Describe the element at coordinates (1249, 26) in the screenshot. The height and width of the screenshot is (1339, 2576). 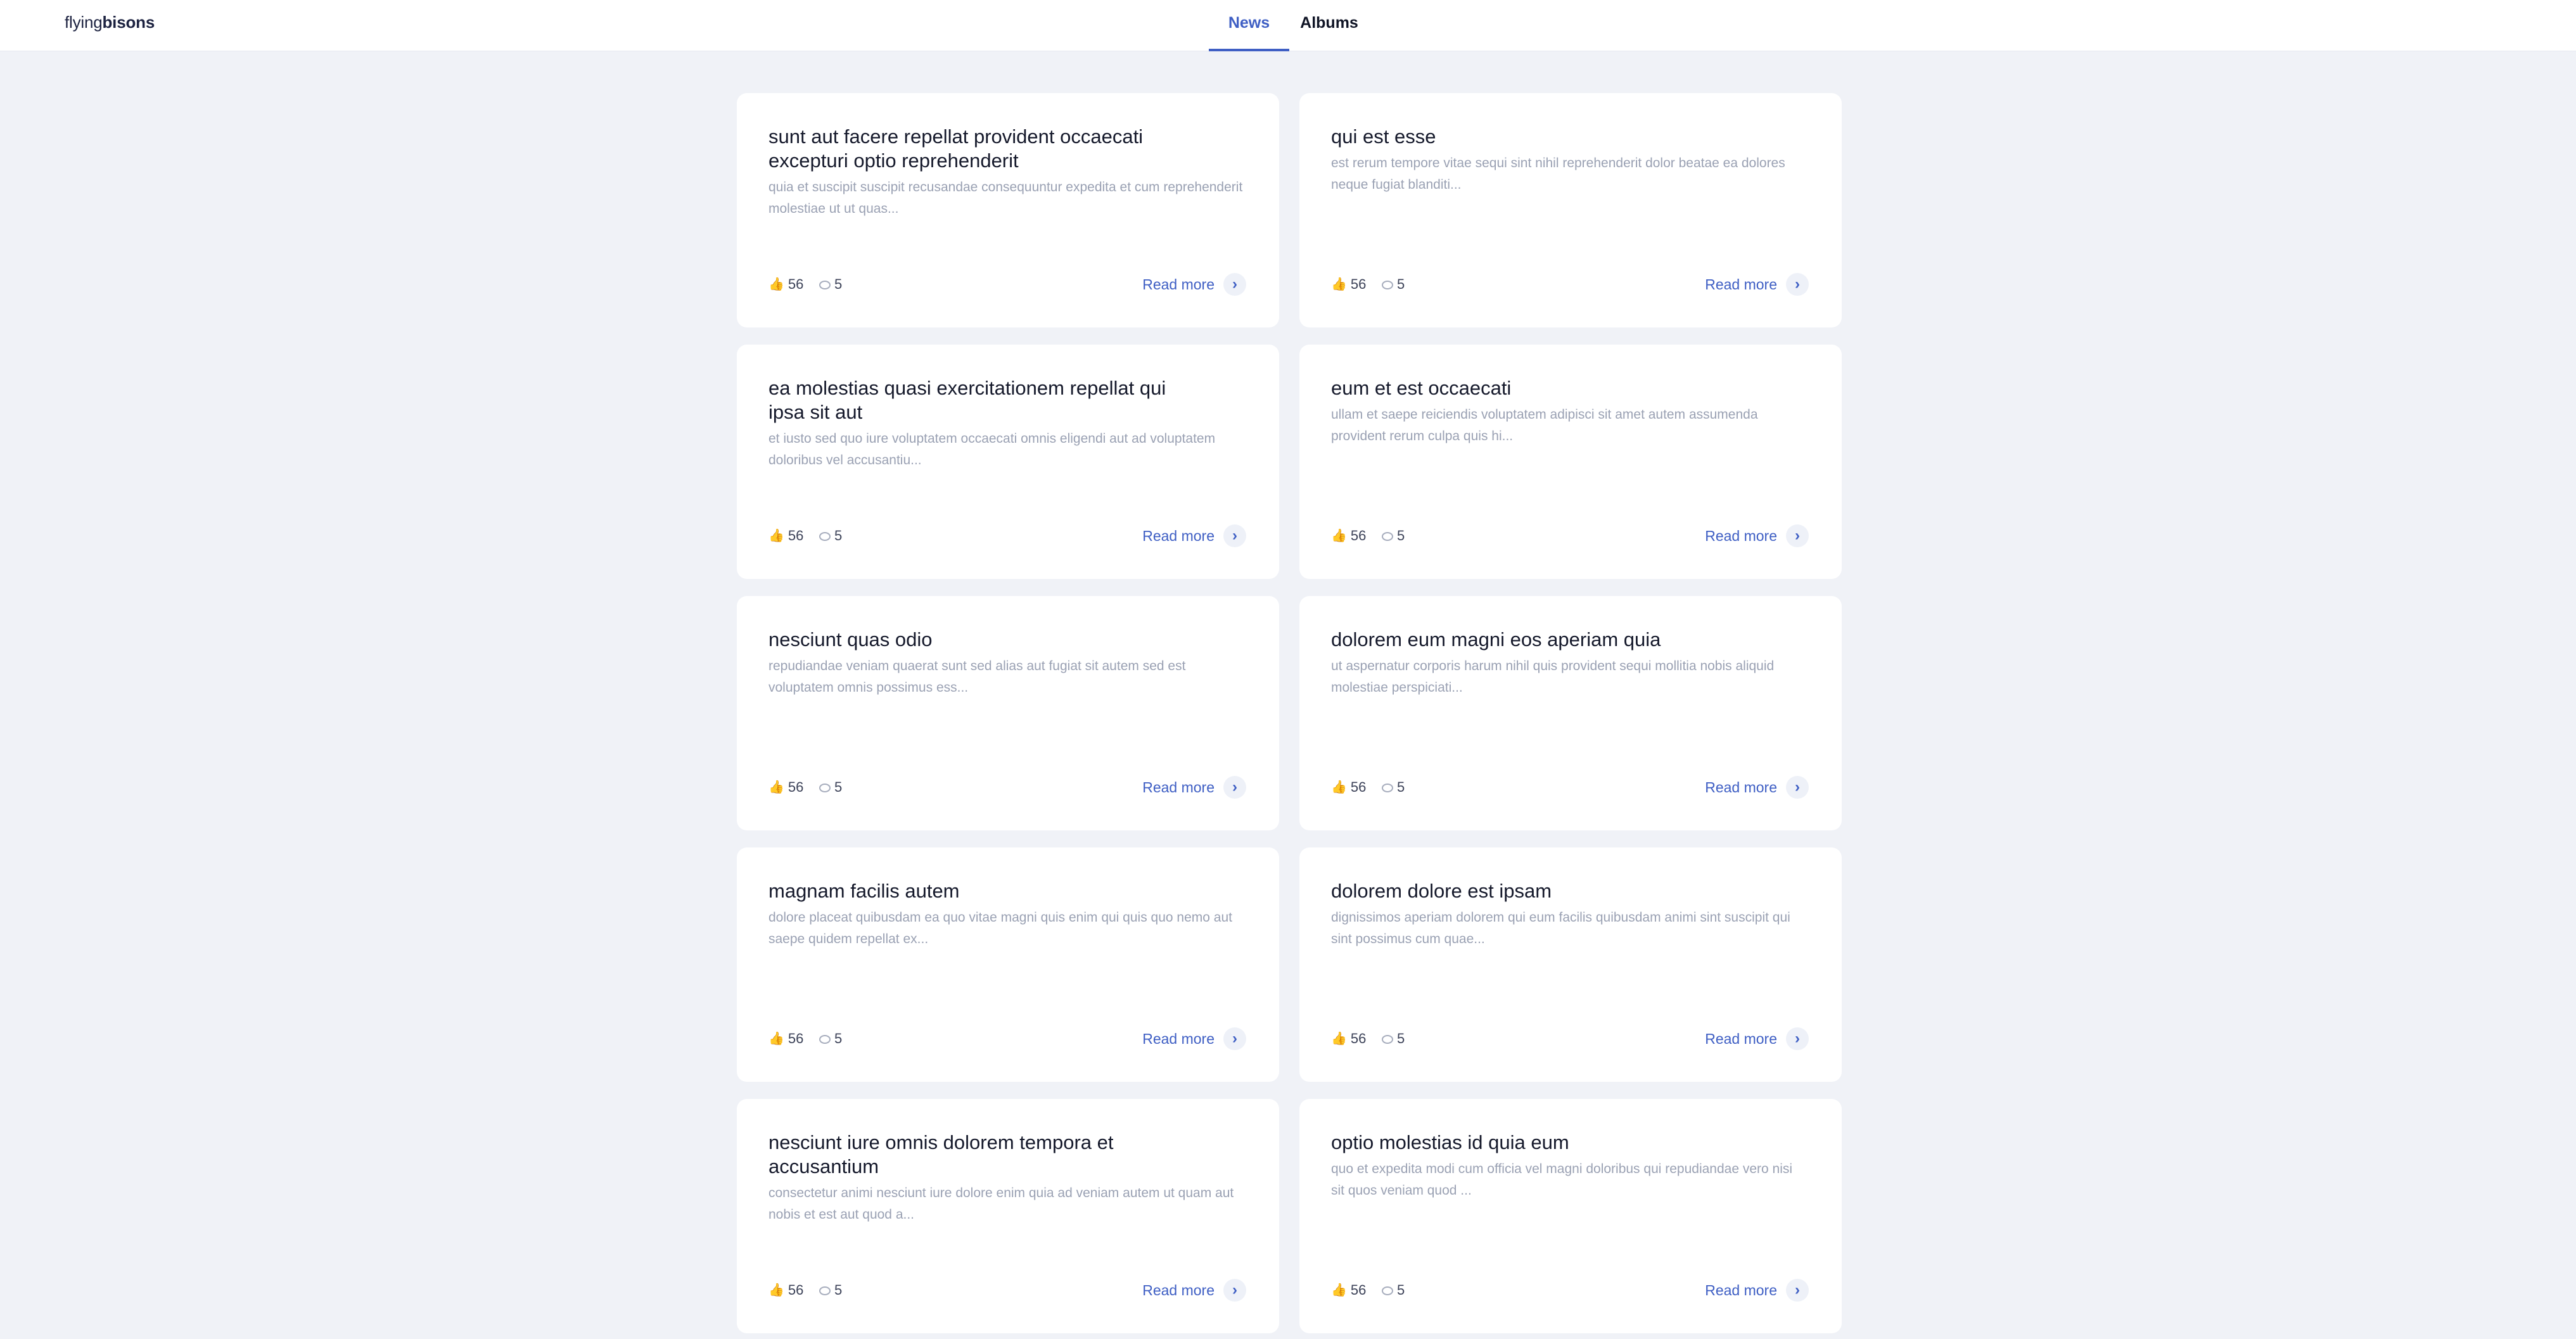
I see `tab-news: News` at that location.